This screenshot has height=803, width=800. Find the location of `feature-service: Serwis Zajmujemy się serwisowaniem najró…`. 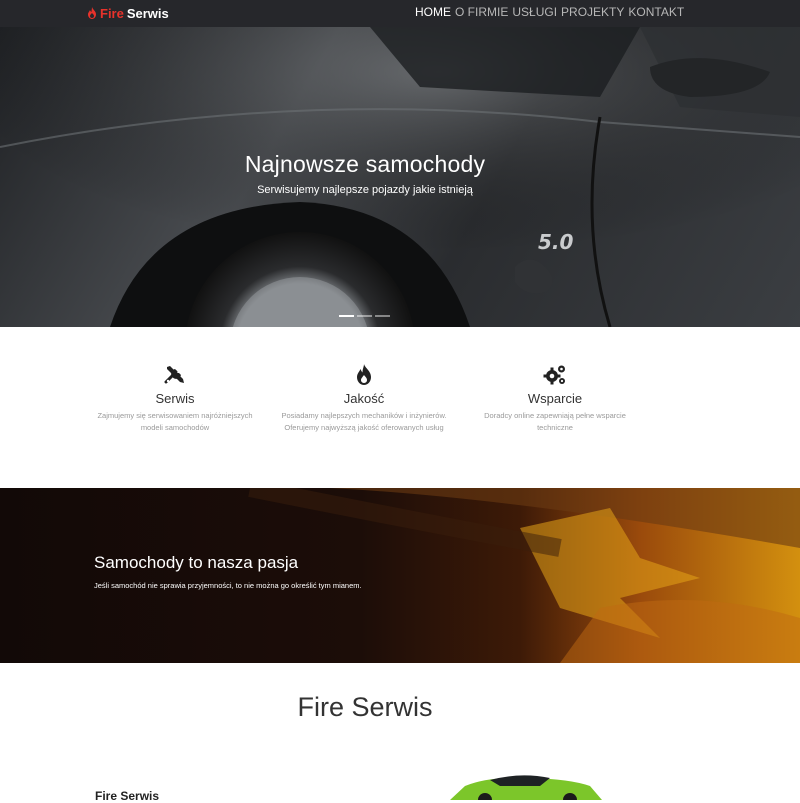

feature-service: Serwis Zajmujemy się serwisowaniem najró… is located at coordinates (175, 398).